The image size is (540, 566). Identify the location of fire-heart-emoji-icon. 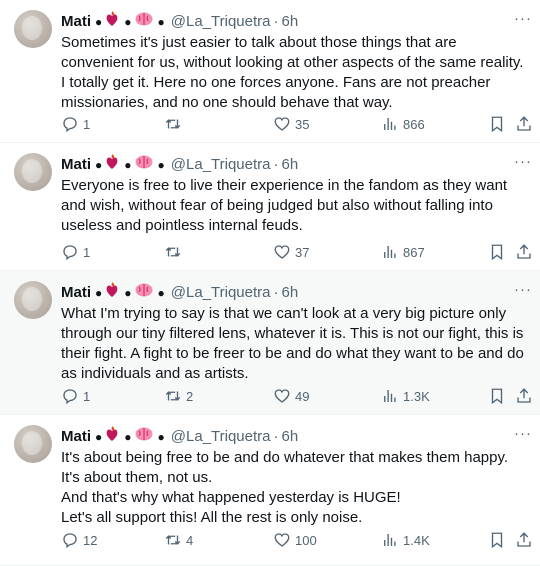
(112, 437).